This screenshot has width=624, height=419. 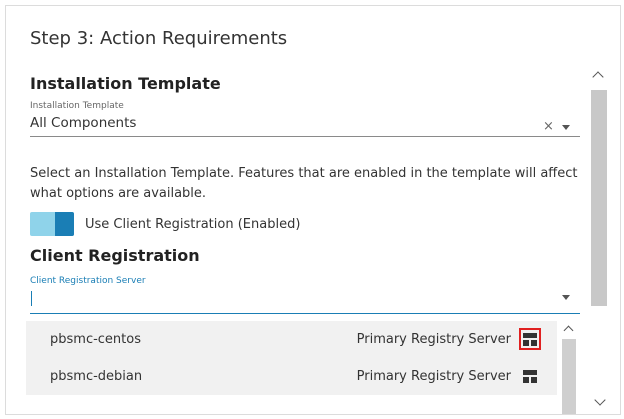 What do you see at coordinates (95, 339) in the screenshot?
I see `option-name: pbsmc-centos` at bounding box center [95, 339].